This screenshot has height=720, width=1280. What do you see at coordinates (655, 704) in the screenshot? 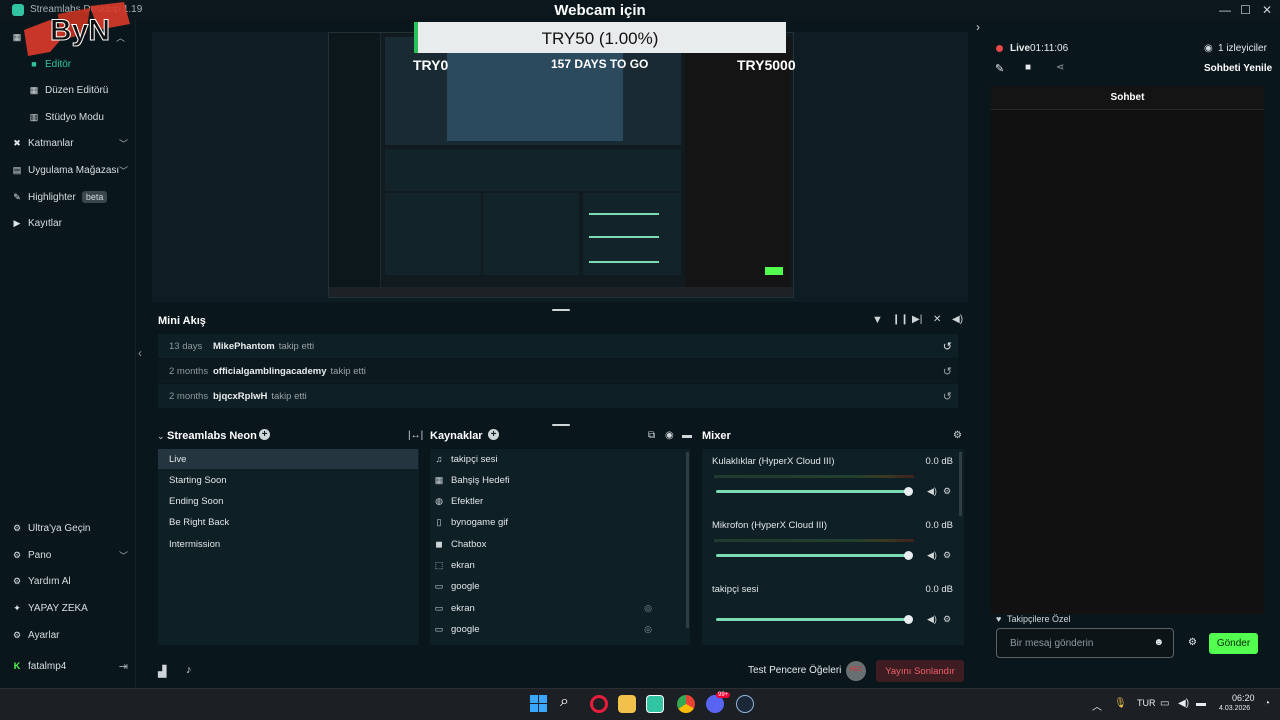
I see `streamlabs-icon` at bounding box center [655, 704].